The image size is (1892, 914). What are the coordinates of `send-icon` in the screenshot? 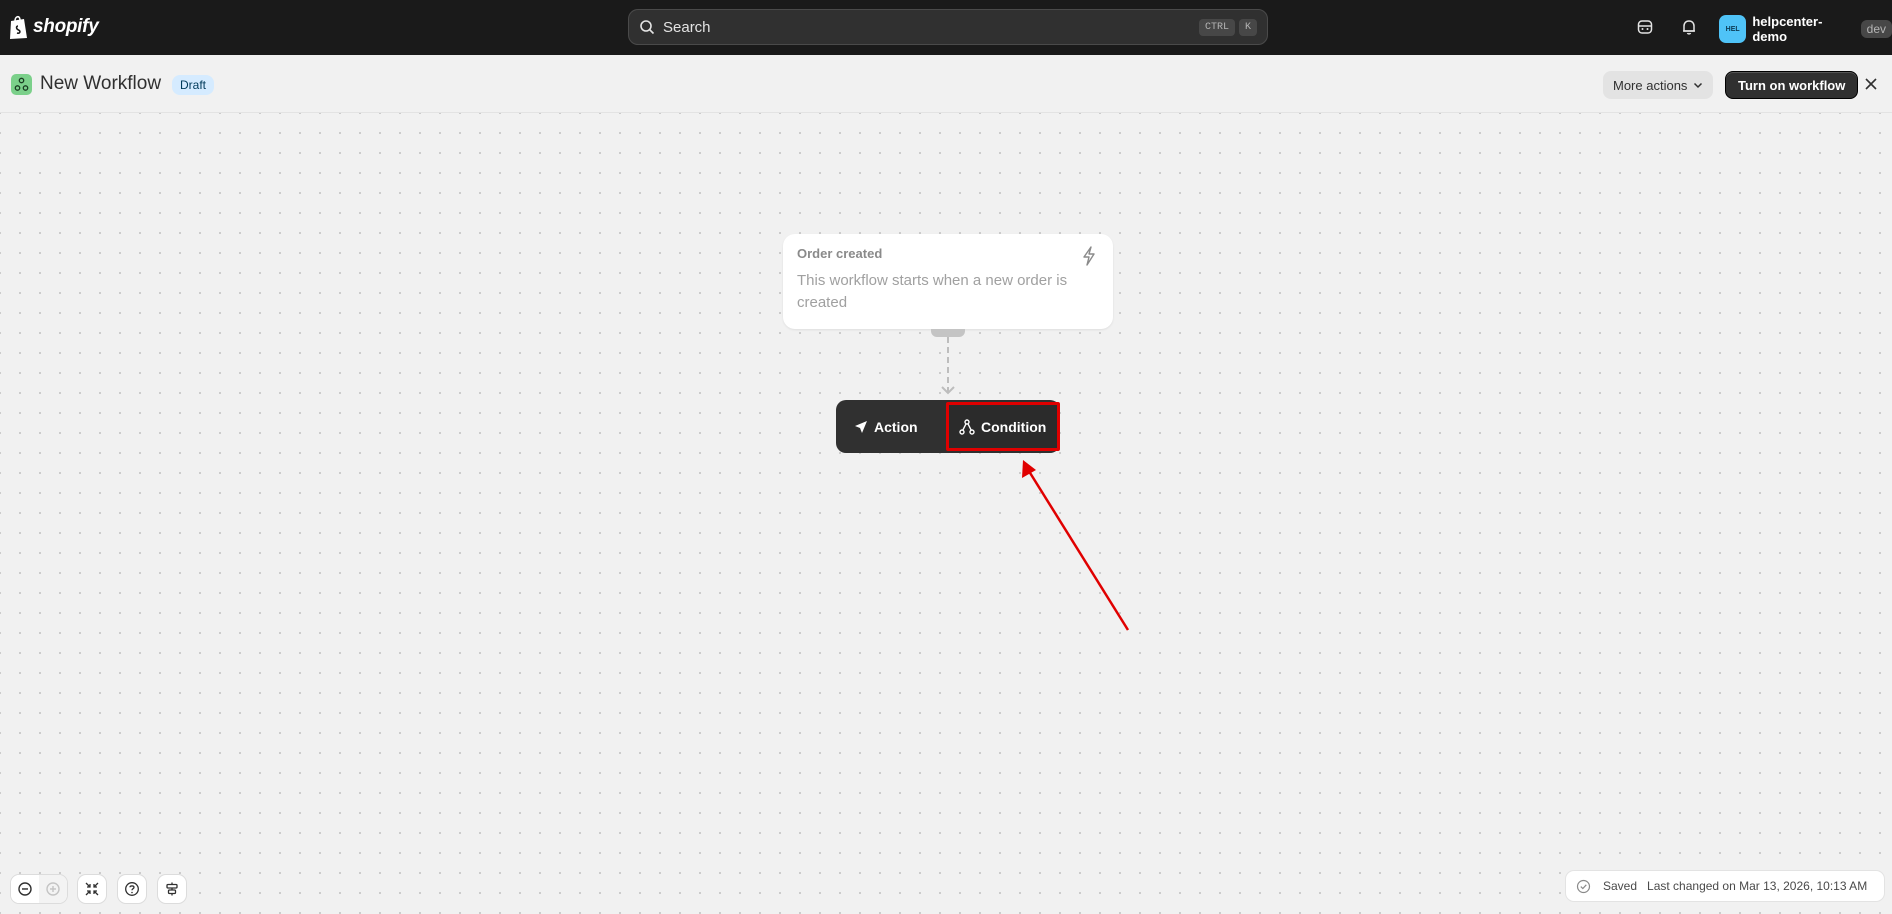 It's located at (861, 426).